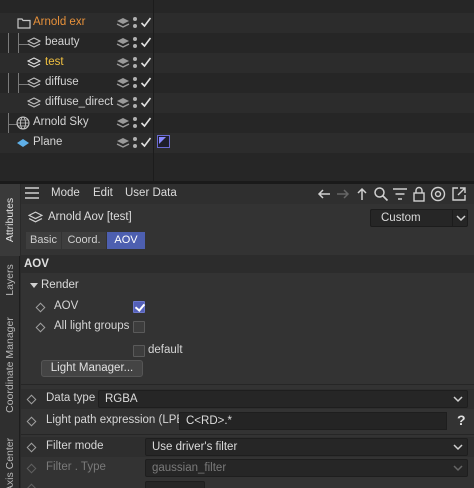  I want to click on object-row-plane: Plane, so click(76, 143).